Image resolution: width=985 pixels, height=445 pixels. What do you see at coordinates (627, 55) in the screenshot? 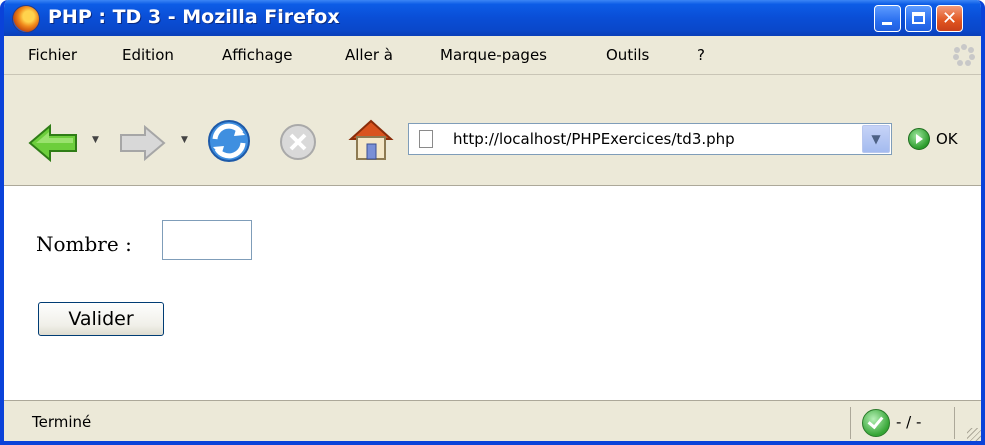
I see `menu-outils: Outils` at bounding box center [627, 55].